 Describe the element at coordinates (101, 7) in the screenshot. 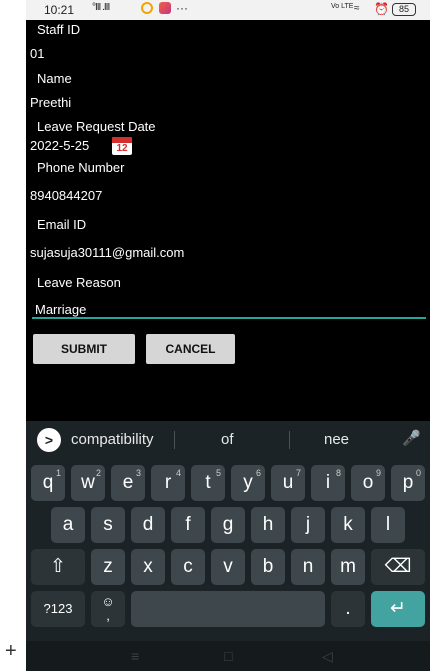

I see `signal-icon: °ΙΙΙ .ΙΙΙ` at that location.